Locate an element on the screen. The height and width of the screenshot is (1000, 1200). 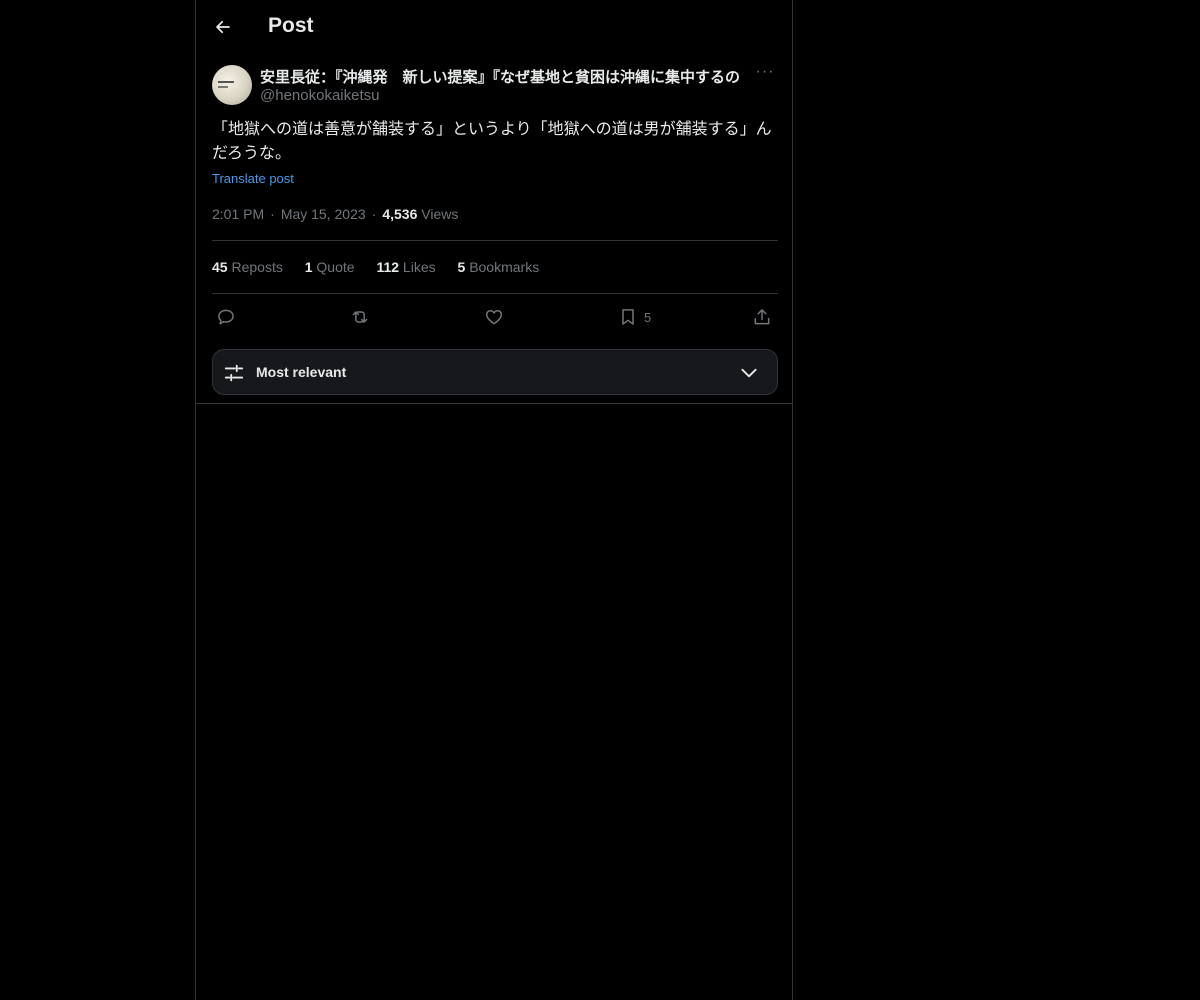
author-handle: @henokokaiketsu is located at coordinates (319, 95).